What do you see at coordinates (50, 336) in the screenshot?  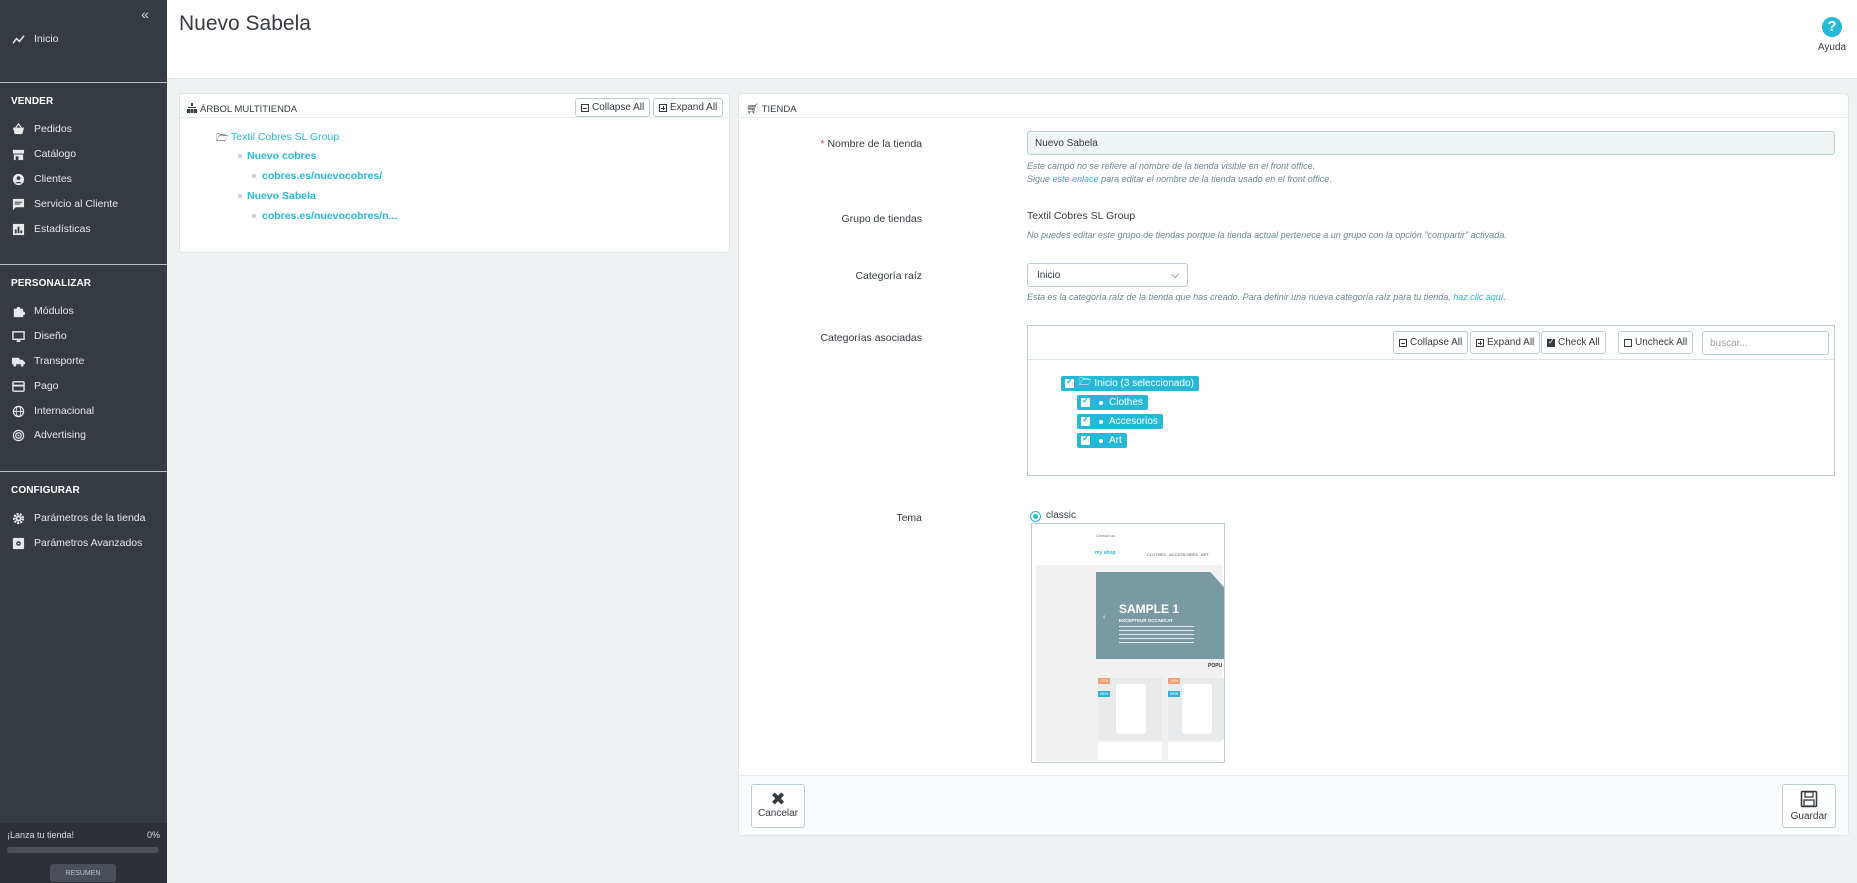 I see `sidebar-item-label: Diseño` at bounding box center [50, 336].